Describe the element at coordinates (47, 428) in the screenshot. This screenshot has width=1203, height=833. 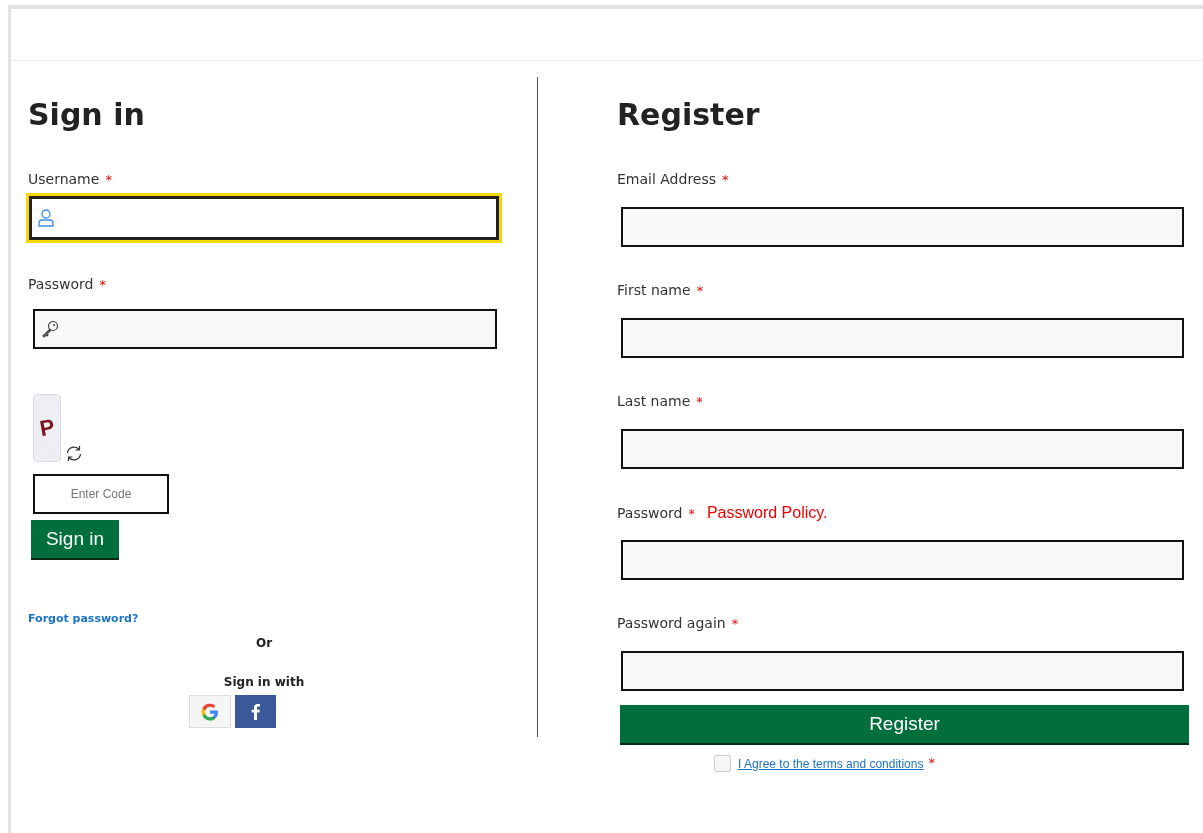
I see `captcha-image: P` at that location.